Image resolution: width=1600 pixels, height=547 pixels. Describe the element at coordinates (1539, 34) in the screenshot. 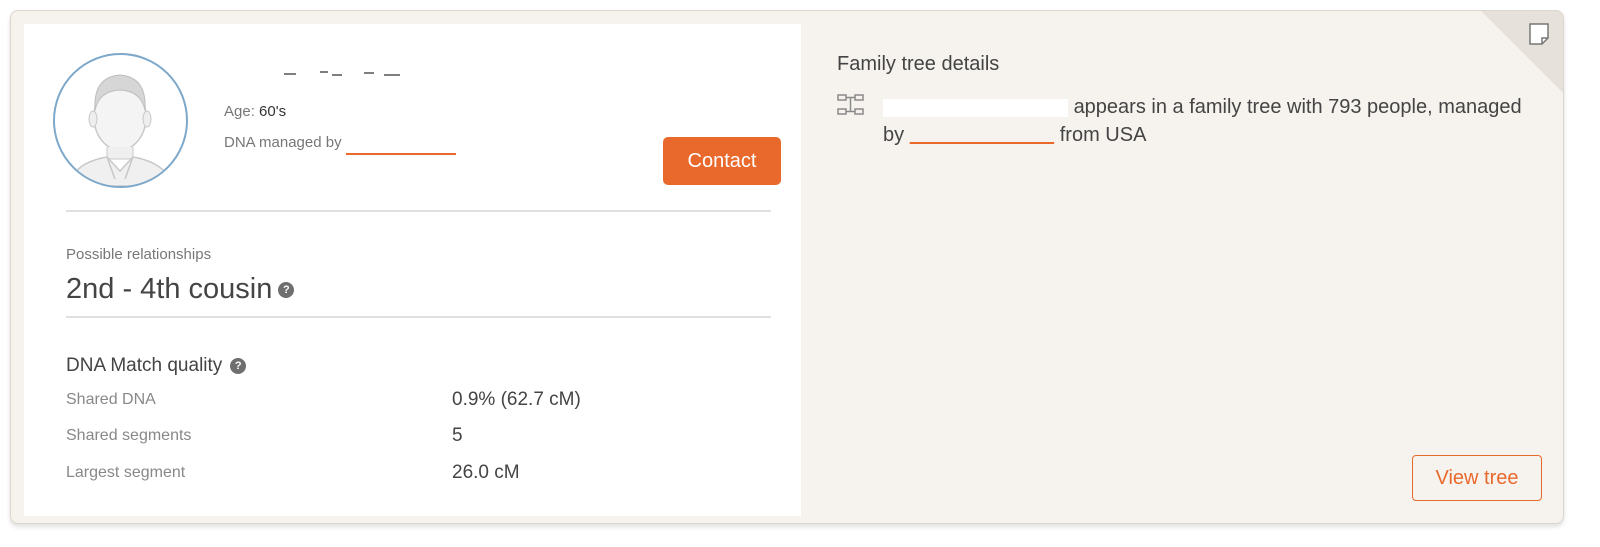

I see `note-icon` at that location.